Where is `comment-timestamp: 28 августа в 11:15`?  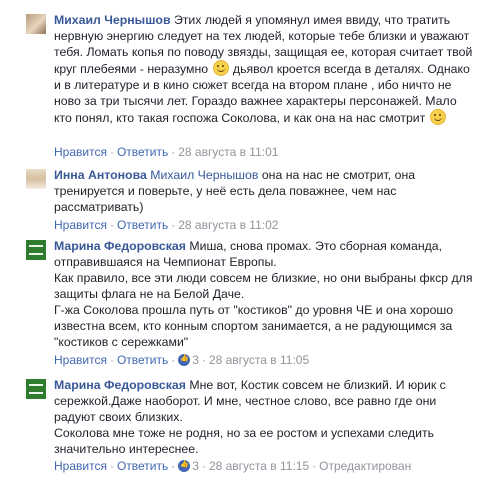
comment-timestamp: 28 августа в 11:15 is located at coordinates (259, 466).